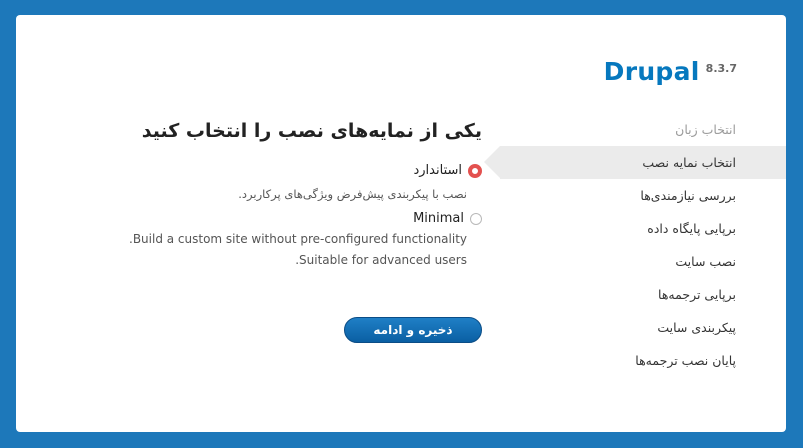 This screenshot has width=803, height=448. I want to click on option-minimal-description-line-2: Suitable for advanced users., so click(381, 260).